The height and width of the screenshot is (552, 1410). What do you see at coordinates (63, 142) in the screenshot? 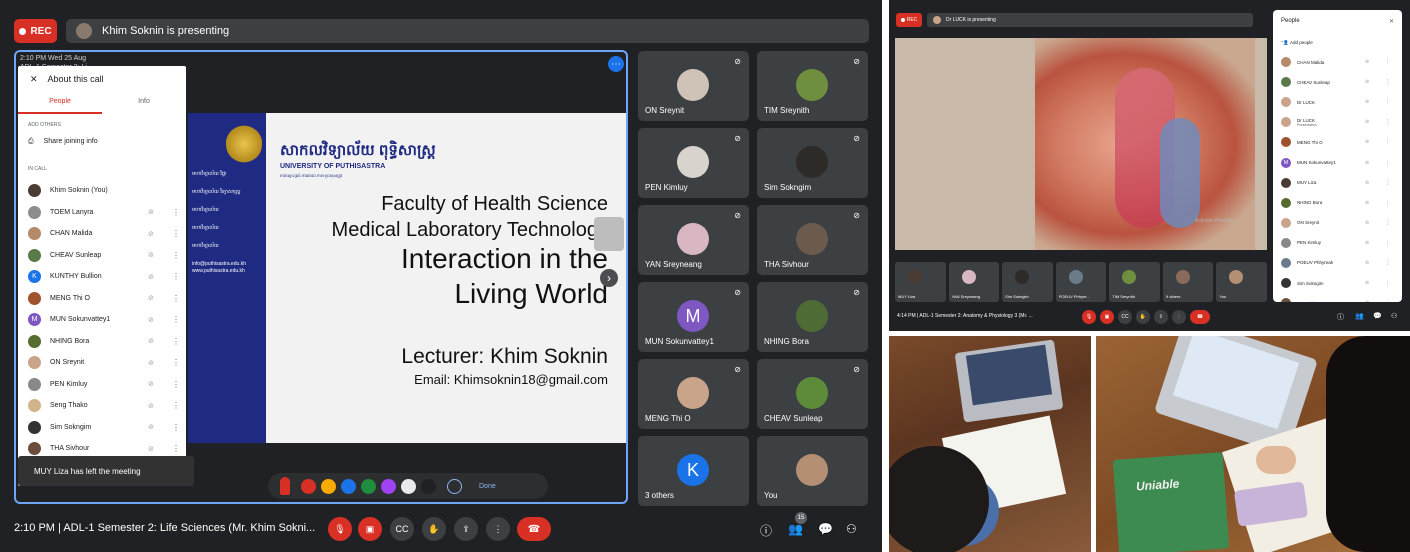
I see `share-joining-info: ⎙ Share joining info` at bounding box center [63, 142].